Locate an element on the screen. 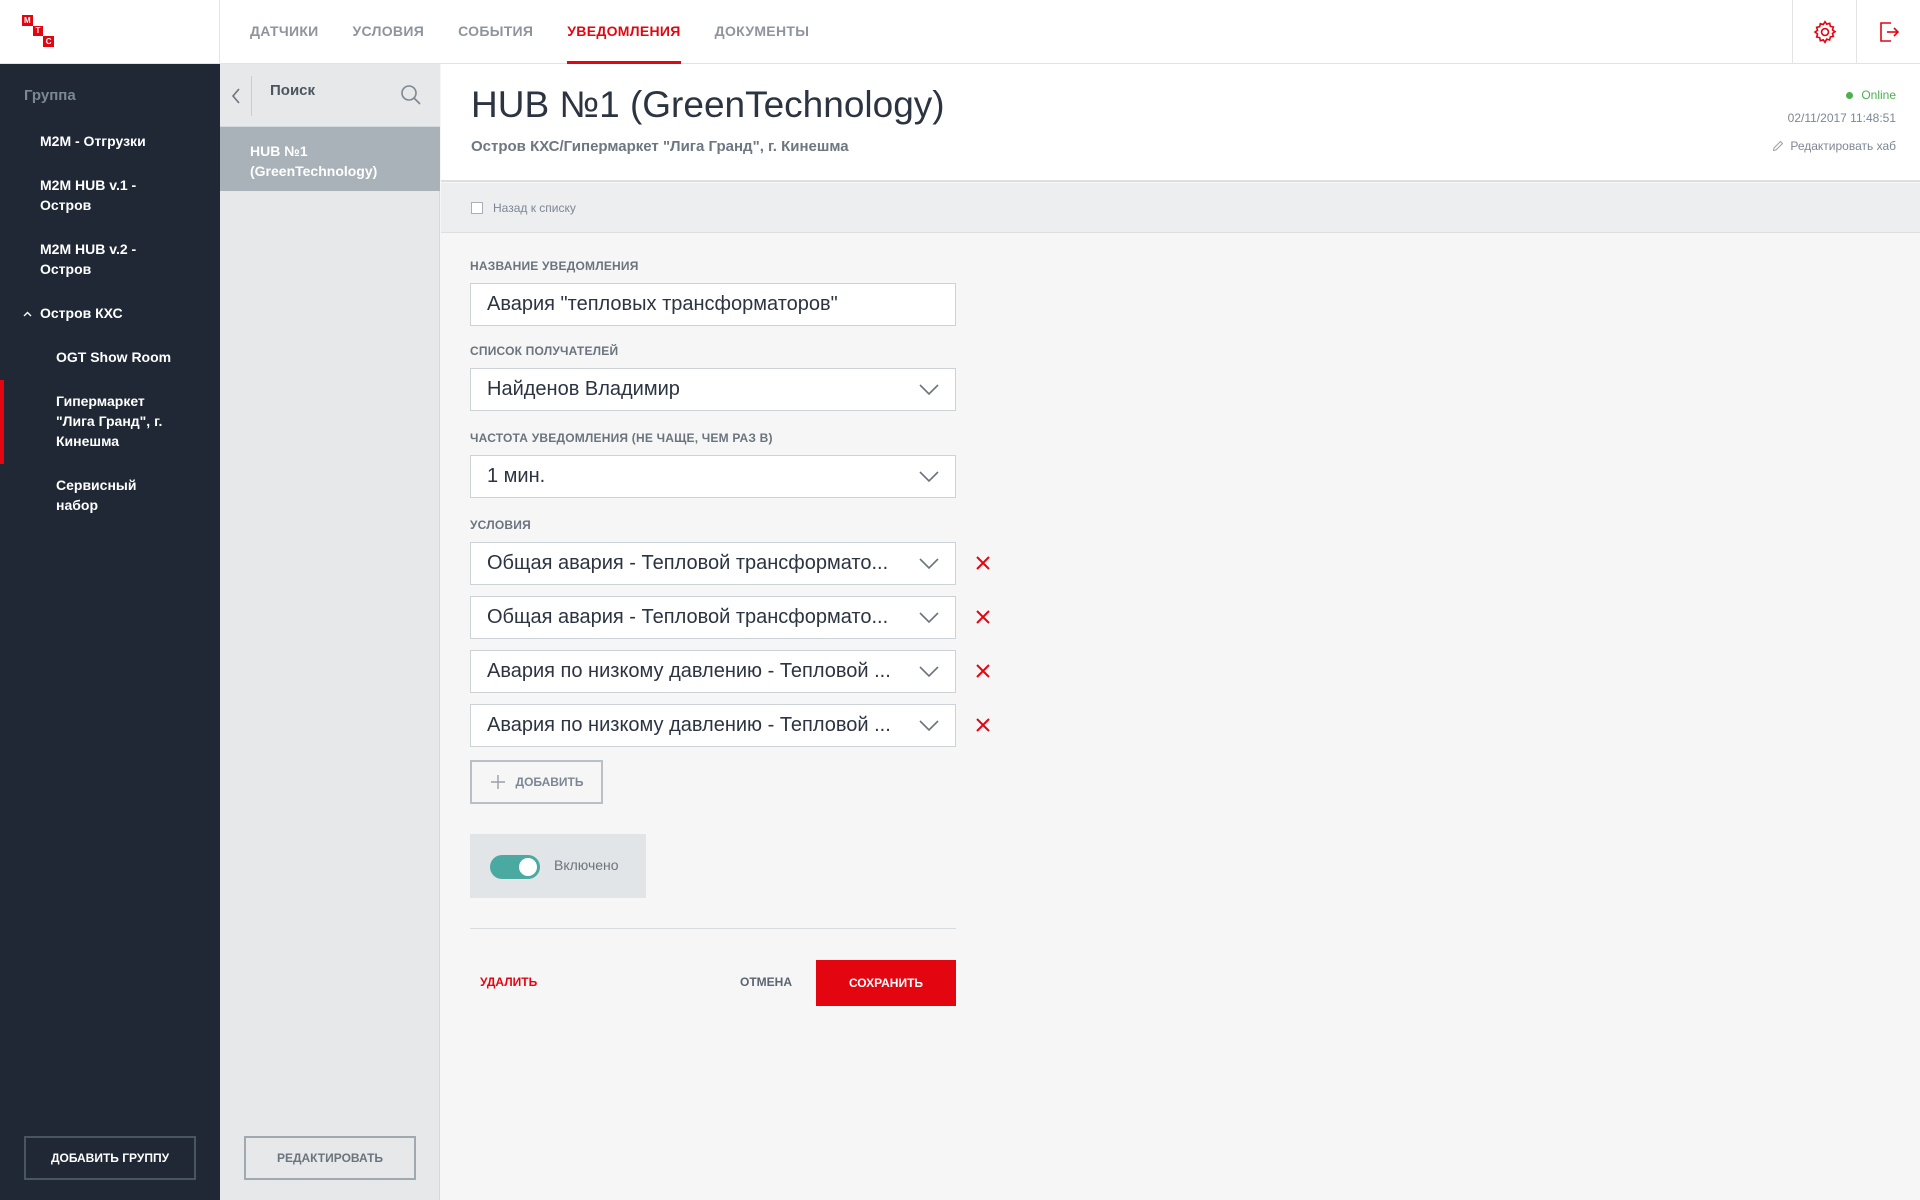  frequency-value: 1 мин. is located at coordinates (516, 476).